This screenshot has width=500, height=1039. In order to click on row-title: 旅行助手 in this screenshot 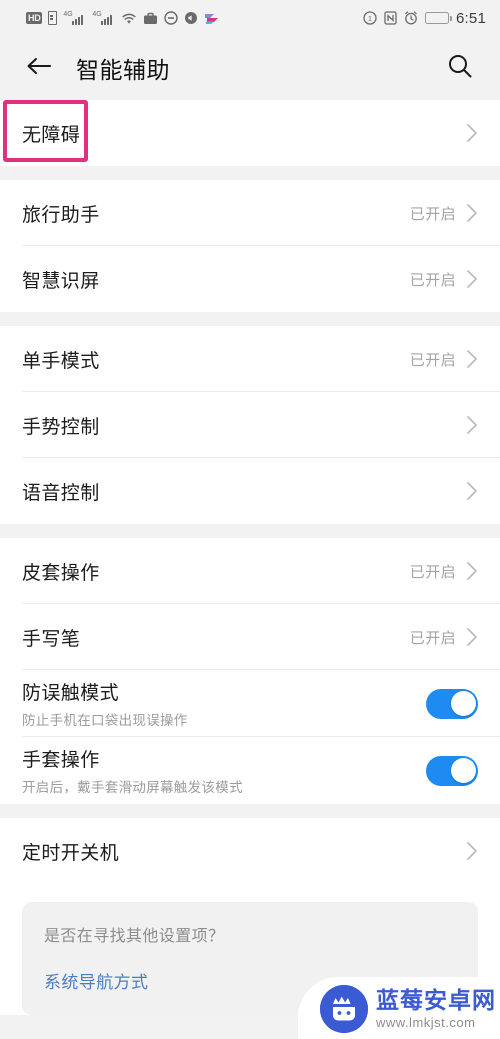, I will do `click(61, 215)`.